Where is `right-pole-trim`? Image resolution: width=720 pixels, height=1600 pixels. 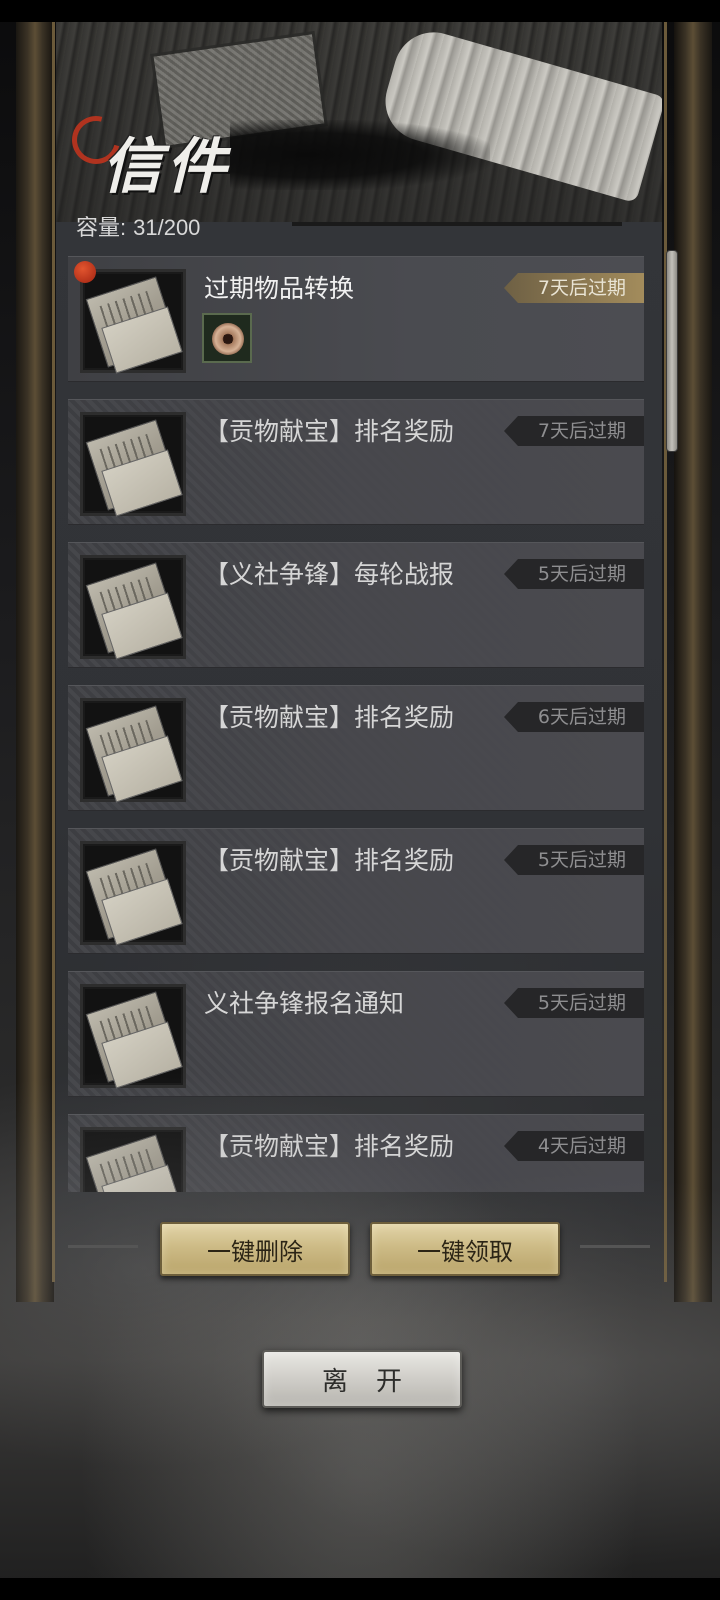
right-pole-trim is located at coordinates (665, 652).